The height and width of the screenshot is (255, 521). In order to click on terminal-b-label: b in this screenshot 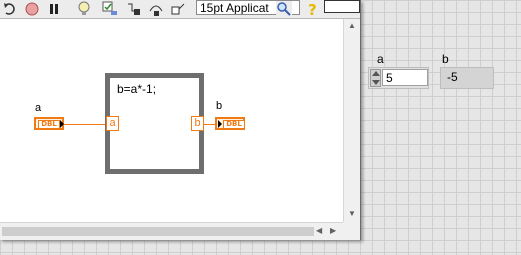, I will do `click(219, 106)`.